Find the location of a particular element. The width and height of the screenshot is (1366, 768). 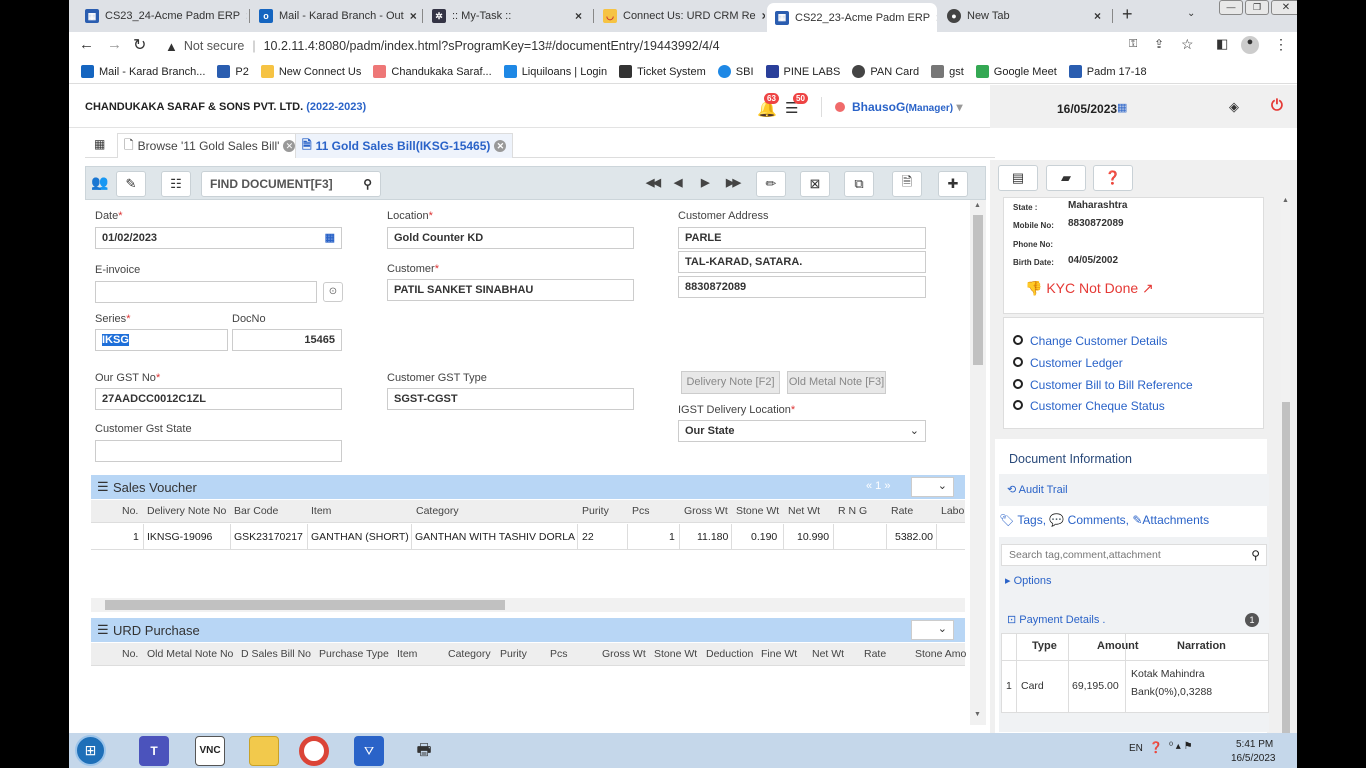

last-record-icon: ▶▶ is located at coordinates (733, 182).